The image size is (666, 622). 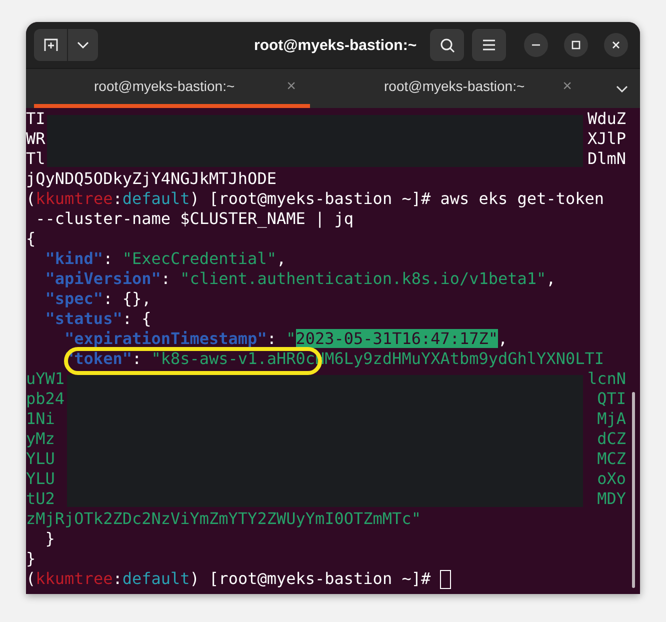 What do you see at coordinates (286, 339) in the screenshot?
I see `terminal-line: "expirationTimestamp": "2023-05-31T16:47:17Z",` at bounding box center [286, 339].